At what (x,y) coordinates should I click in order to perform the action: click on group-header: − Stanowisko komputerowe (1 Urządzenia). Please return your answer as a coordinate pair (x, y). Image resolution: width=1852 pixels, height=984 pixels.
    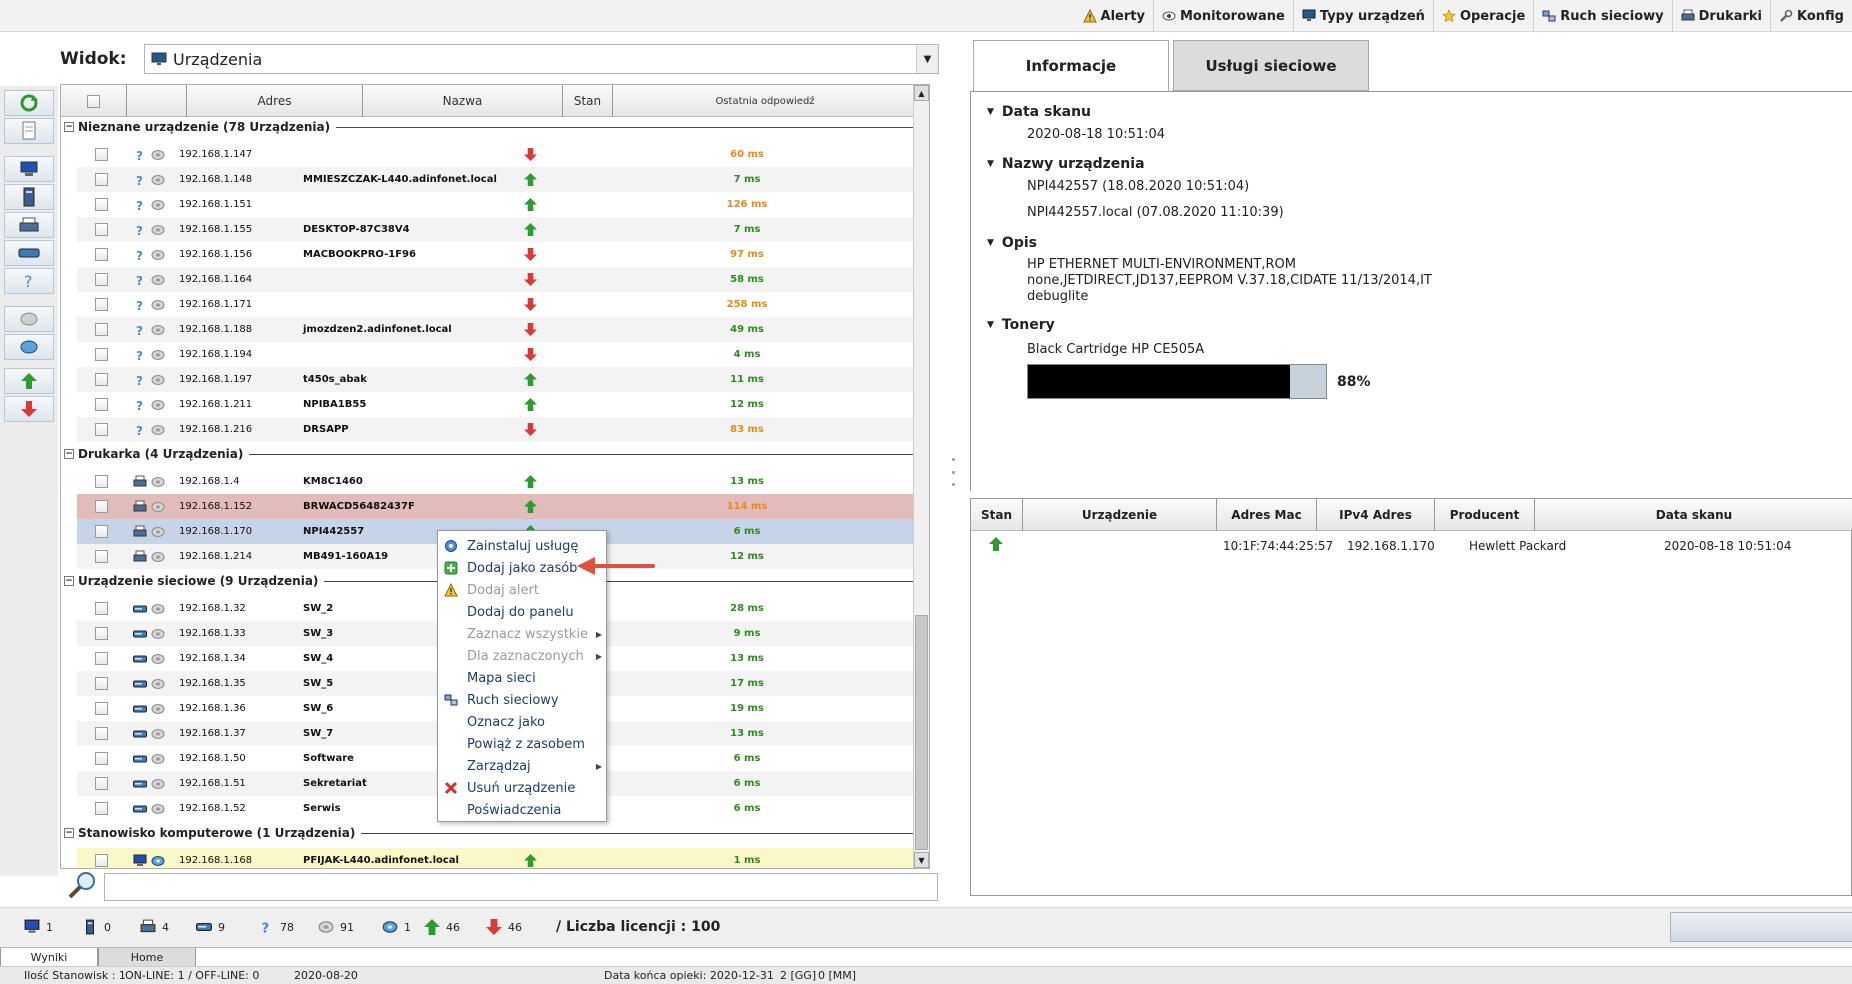
    Looking at the image, I should click on (489, 833).